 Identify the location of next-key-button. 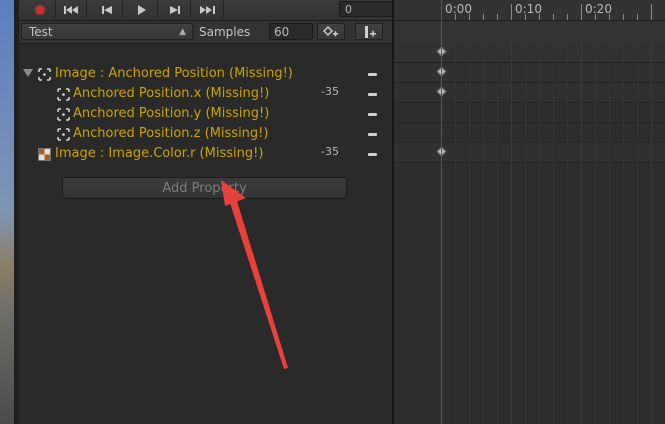
(175, 9).